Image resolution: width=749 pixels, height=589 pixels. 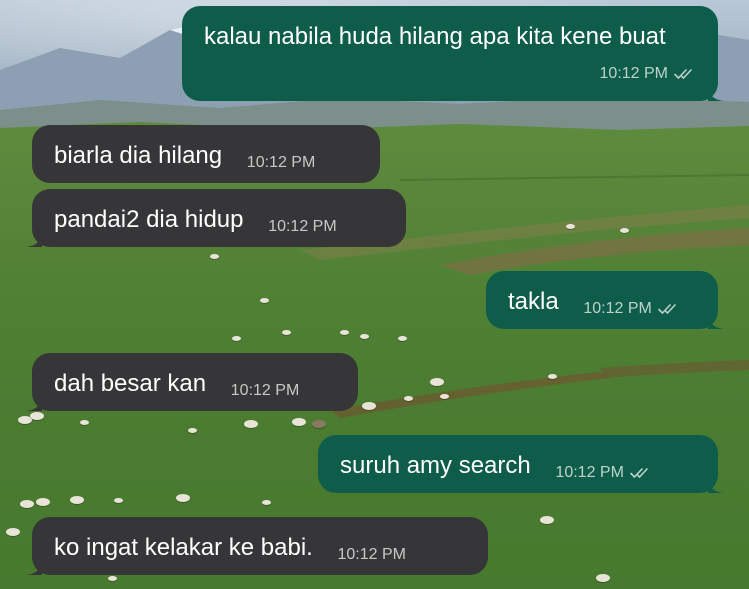 I want to click on outgoing-message: suruh amy search 10:12 PM, so click(x=521, y=464).